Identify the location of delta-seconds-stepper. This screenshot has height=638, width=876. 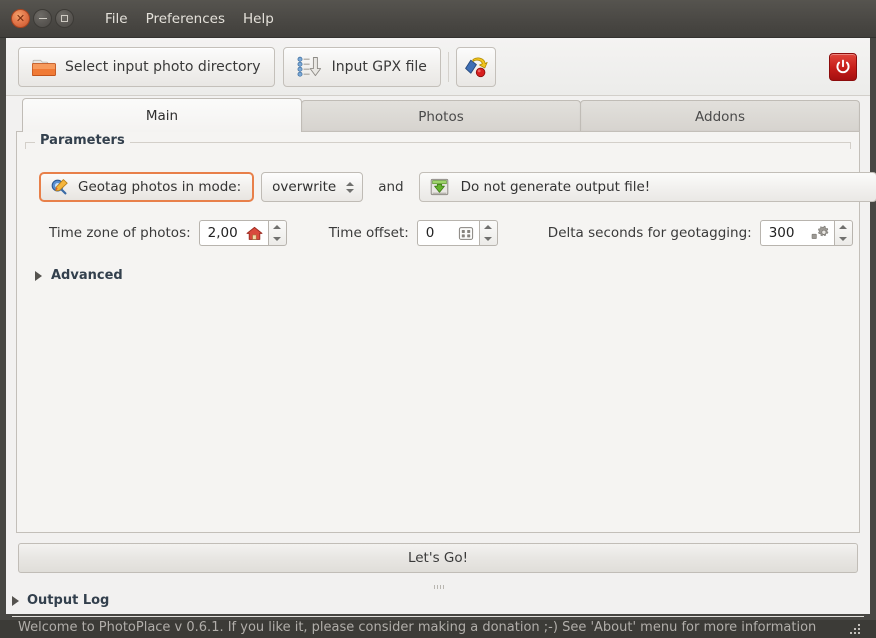
(843, 233).